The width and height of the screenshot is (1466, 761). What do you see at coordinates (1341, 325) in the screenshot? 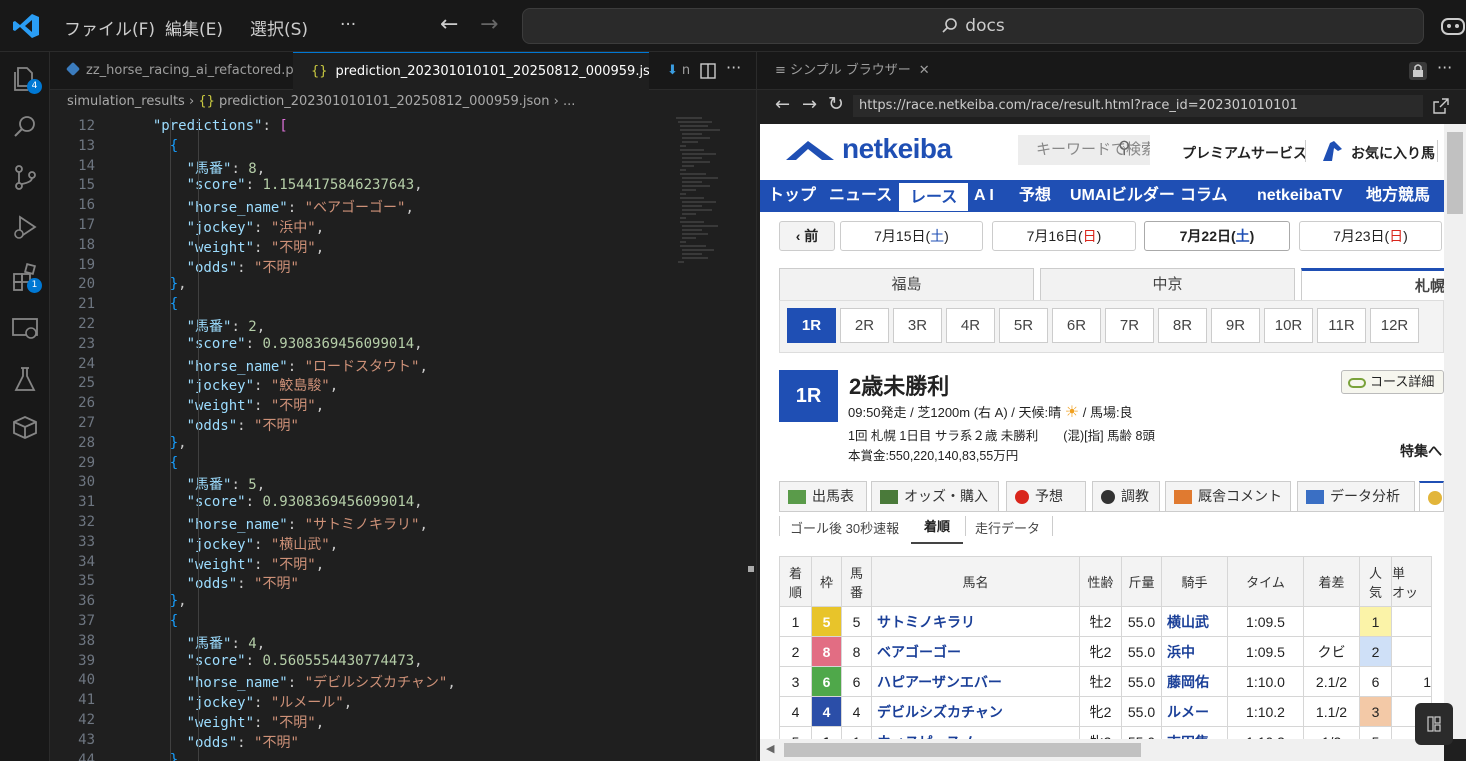
I see `race-button-11r: 11R` at bounding box center [1341, 325].